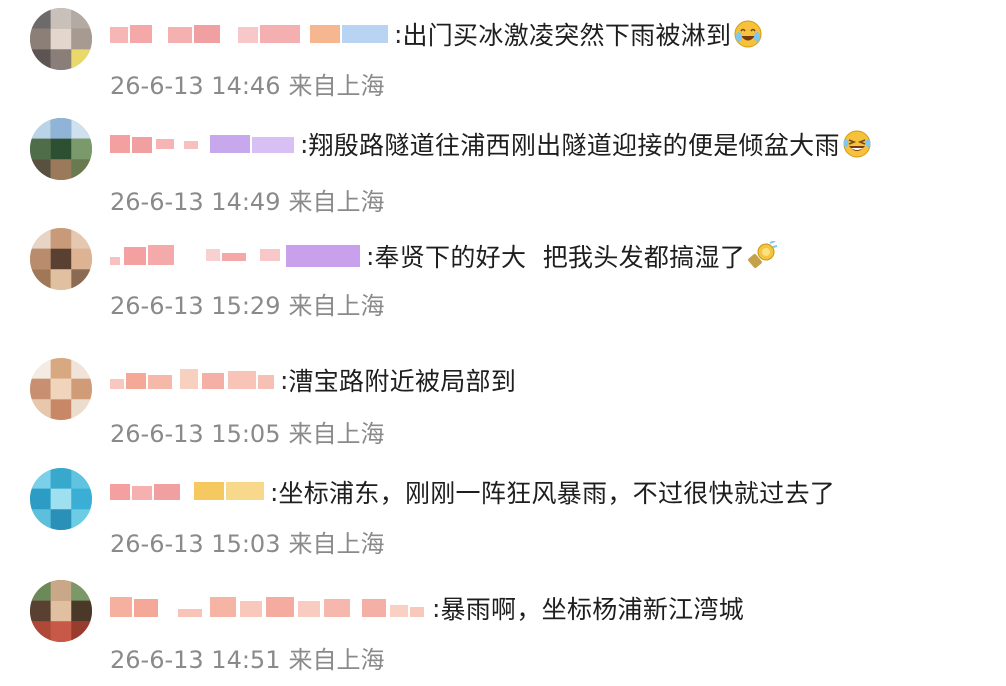  I want to click on comment-date: 26-6-13 15:03, so click(195, 544).